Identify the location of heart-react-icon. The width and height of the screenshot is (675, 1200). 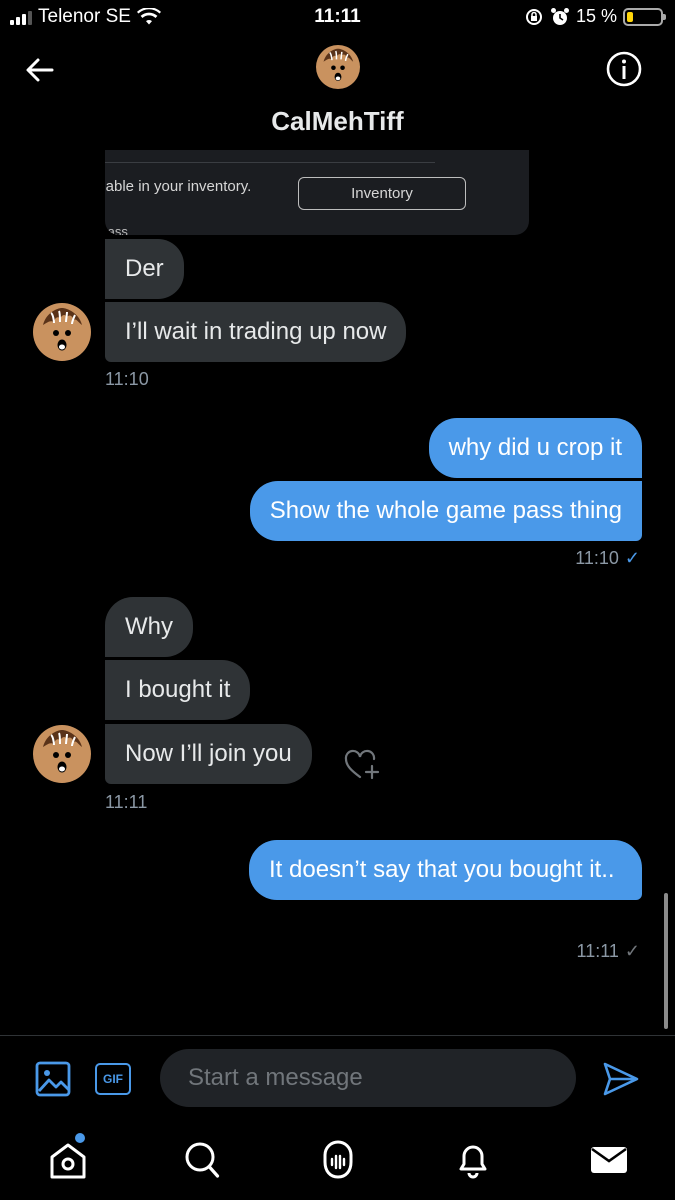
(362, 764).